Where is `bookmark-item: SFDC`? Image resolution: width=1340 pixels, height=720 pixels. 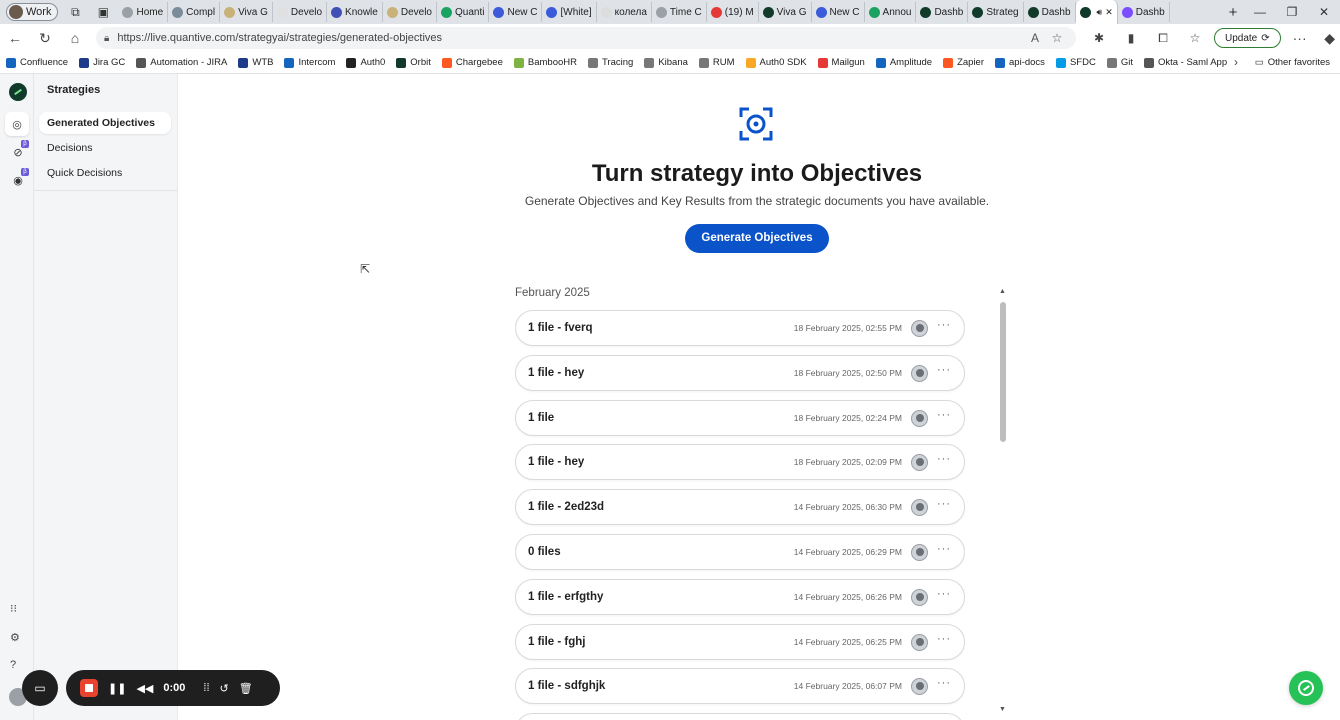 bookmark-item: SFDC is located at coordinates (1075, 62).